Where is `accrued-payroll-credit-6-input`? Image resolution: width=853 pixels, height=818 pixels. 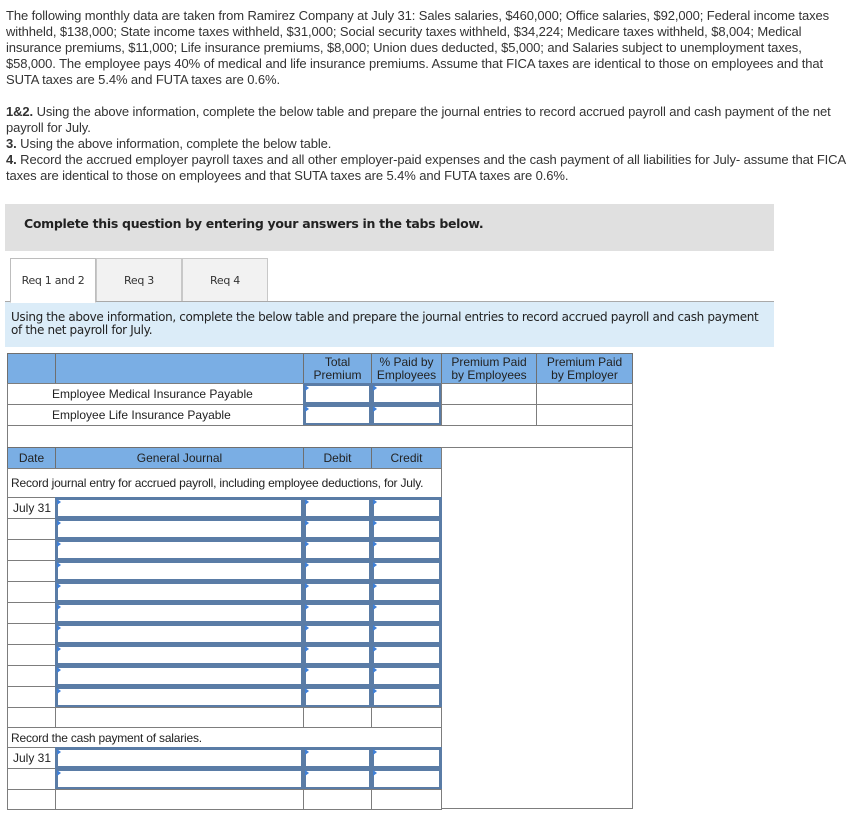 accrued-payroll-credit-6-input is located at coordinates (406, 614).